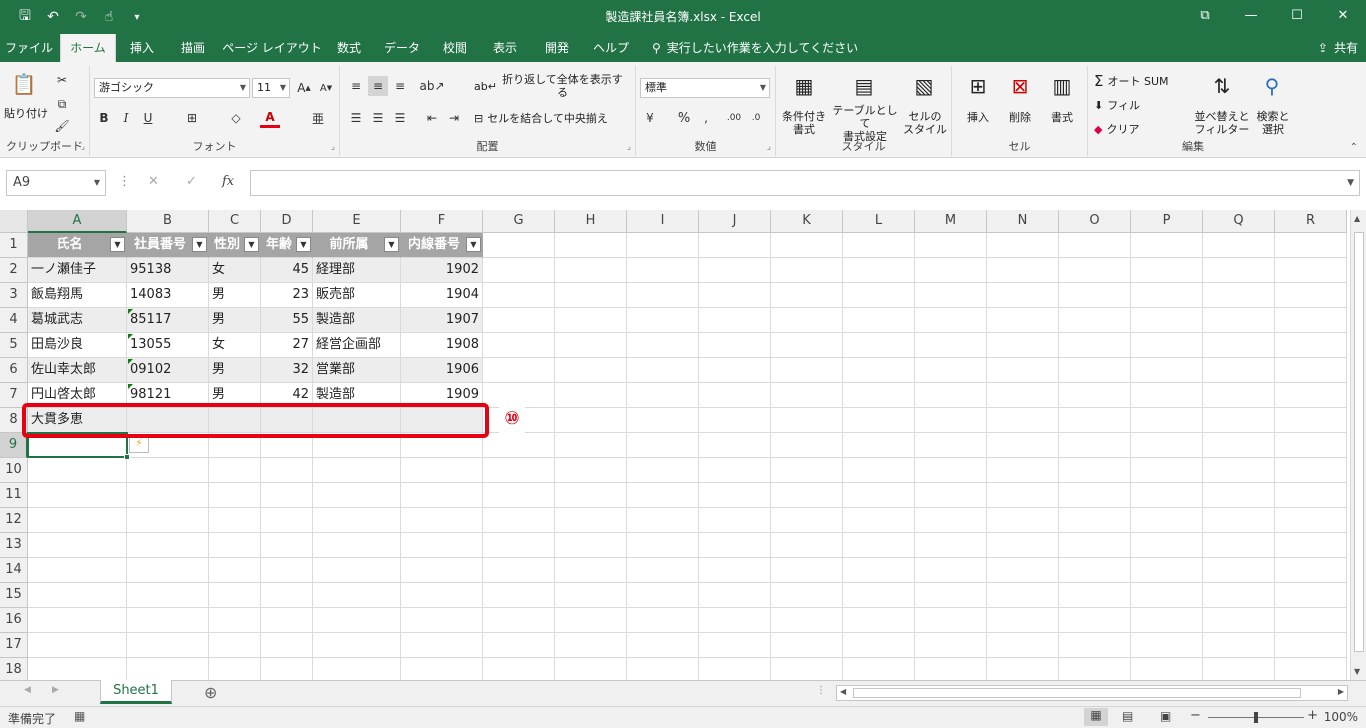  I want to click on zoom-out-button: −, so click(1195, 715).